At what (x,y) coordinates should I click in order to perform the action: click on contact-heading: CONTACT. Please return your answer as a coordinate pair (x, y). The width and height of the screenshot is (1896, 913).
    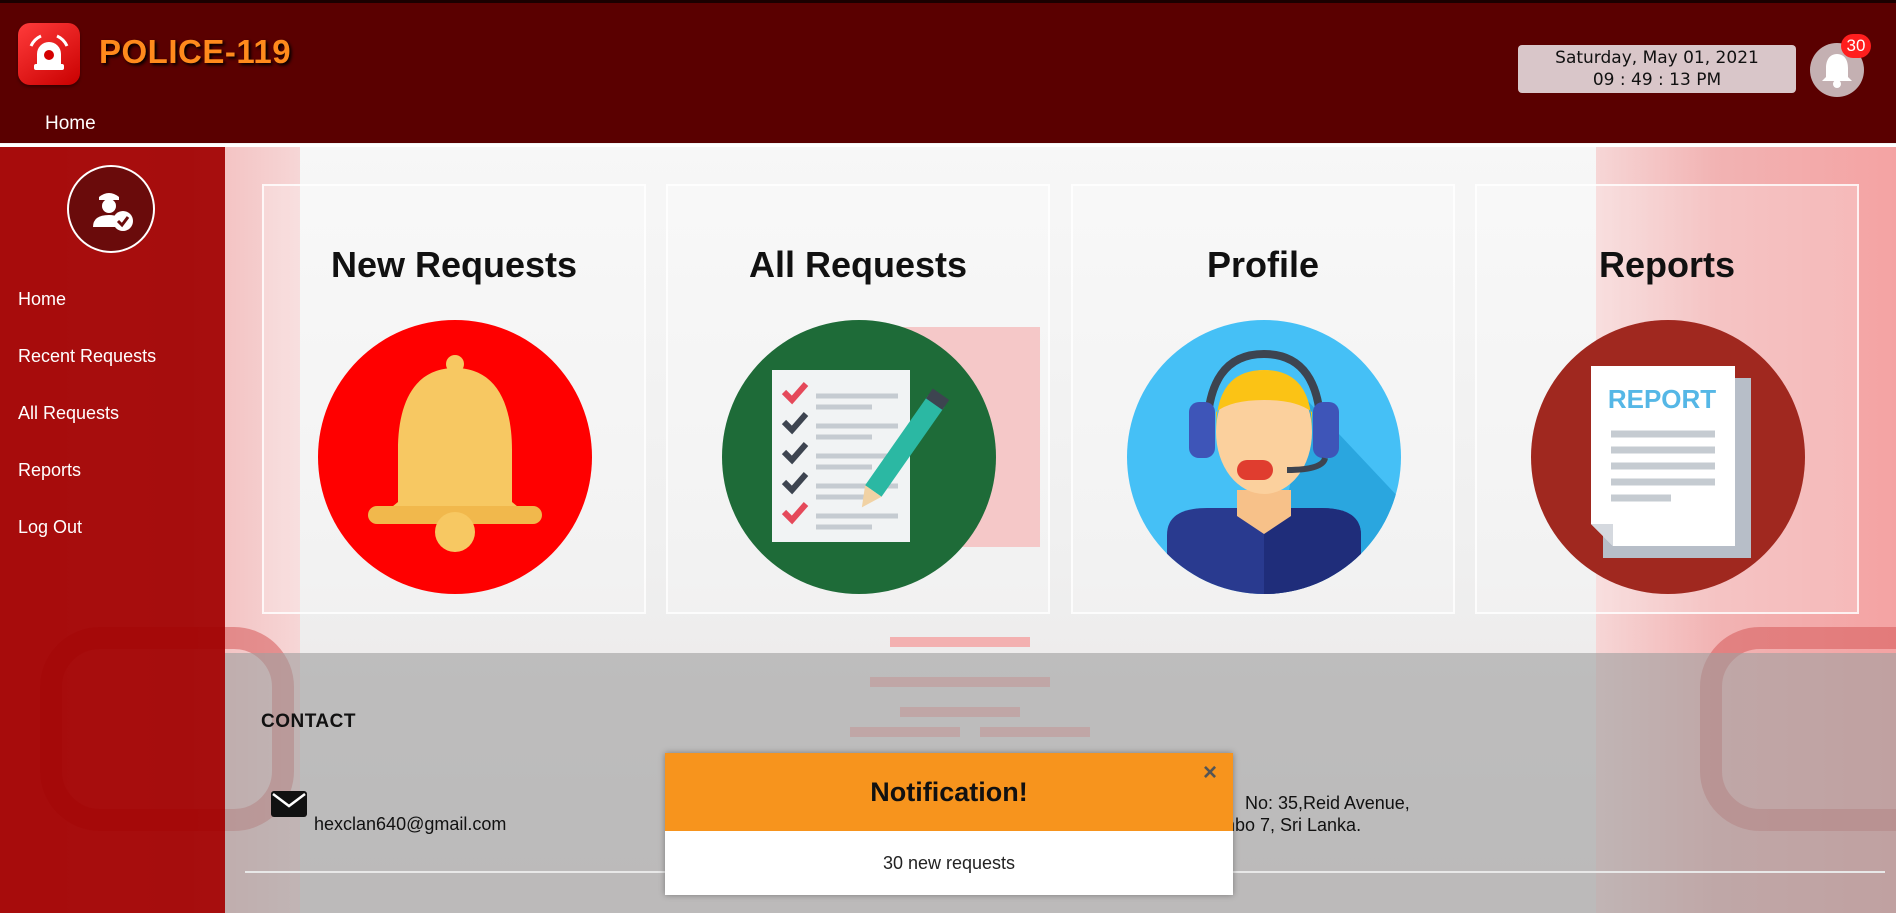
    Looking at the image, I should click on (308, 721).